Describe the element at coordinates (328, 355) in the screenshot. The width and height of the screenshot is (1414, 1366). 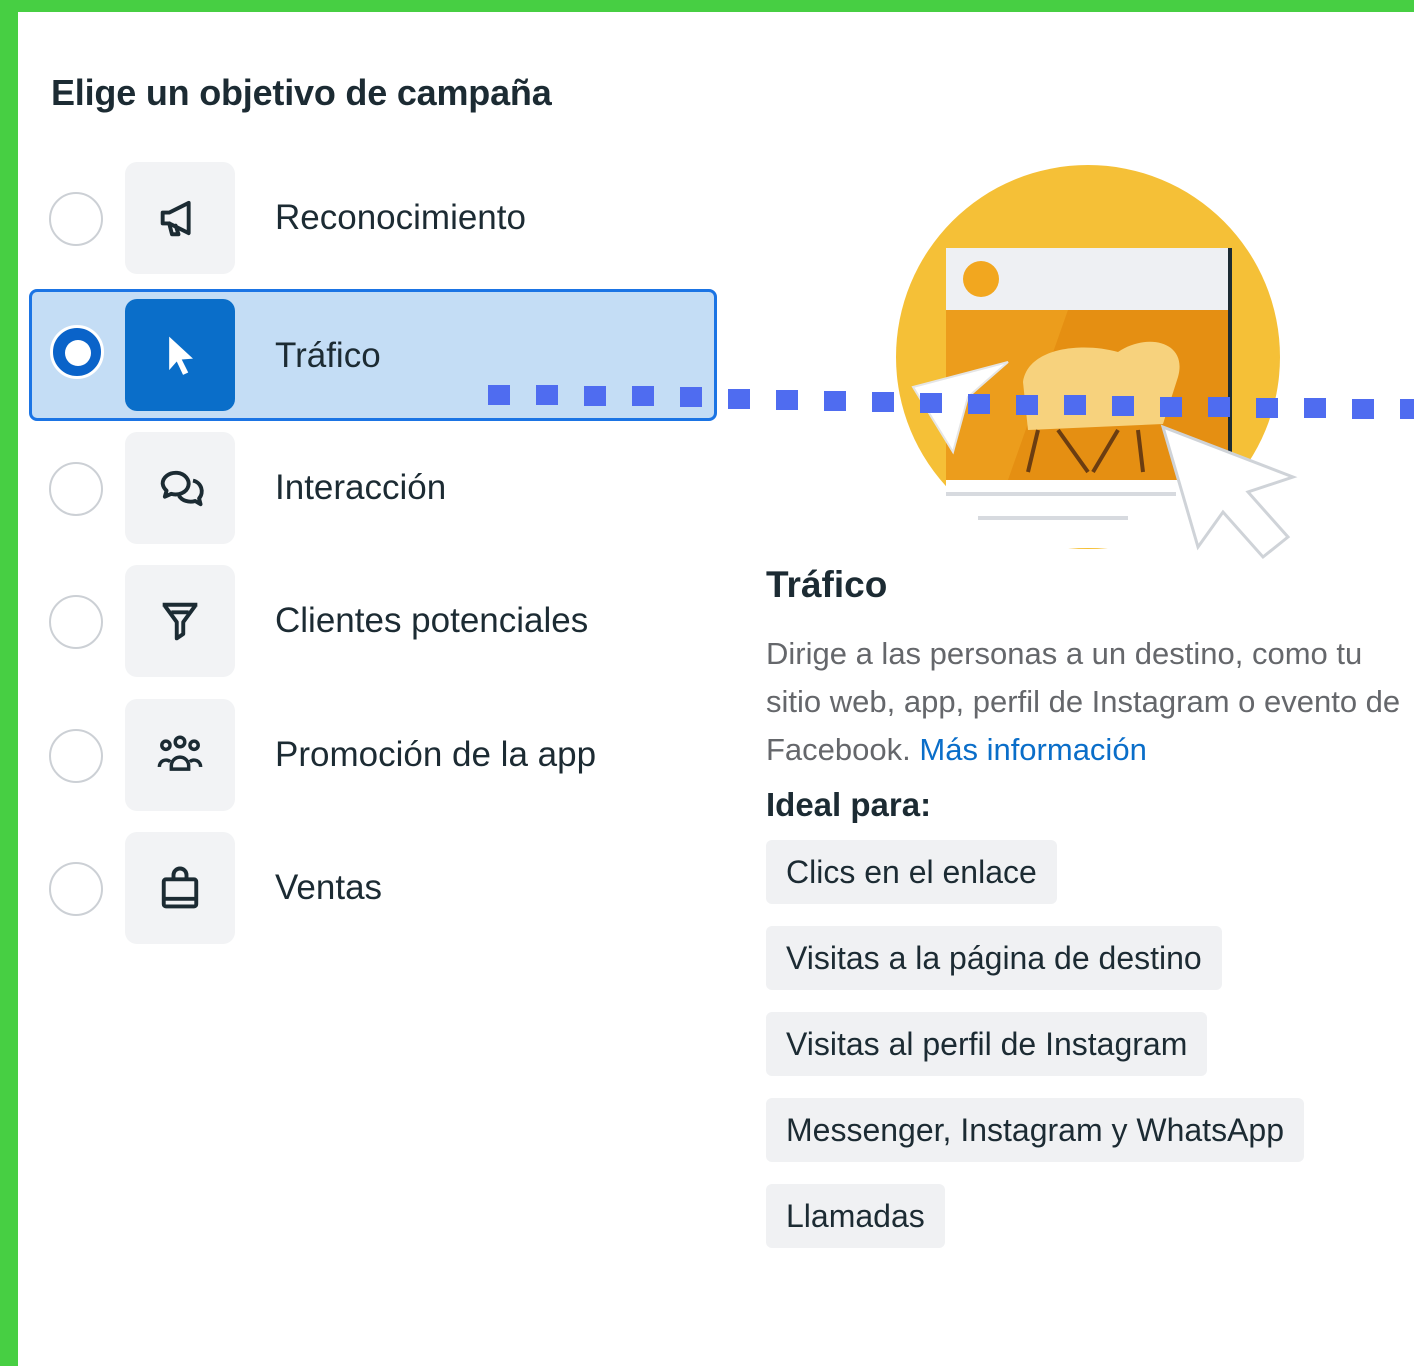
I see `objective-label: Tráfico` at that location.